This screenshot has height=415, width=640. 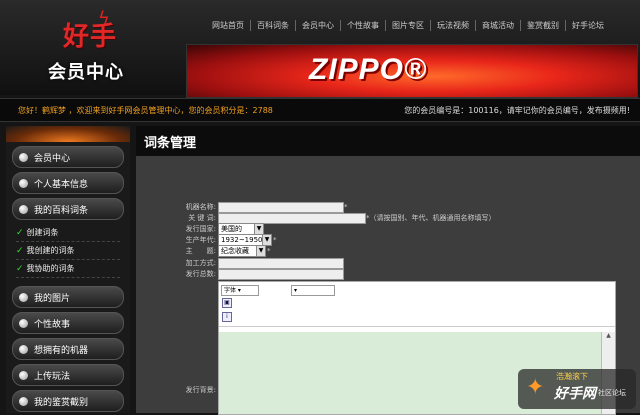 I want to click on sidebar-item-my-pictures: 我的图片, so click(x=68, y=297).